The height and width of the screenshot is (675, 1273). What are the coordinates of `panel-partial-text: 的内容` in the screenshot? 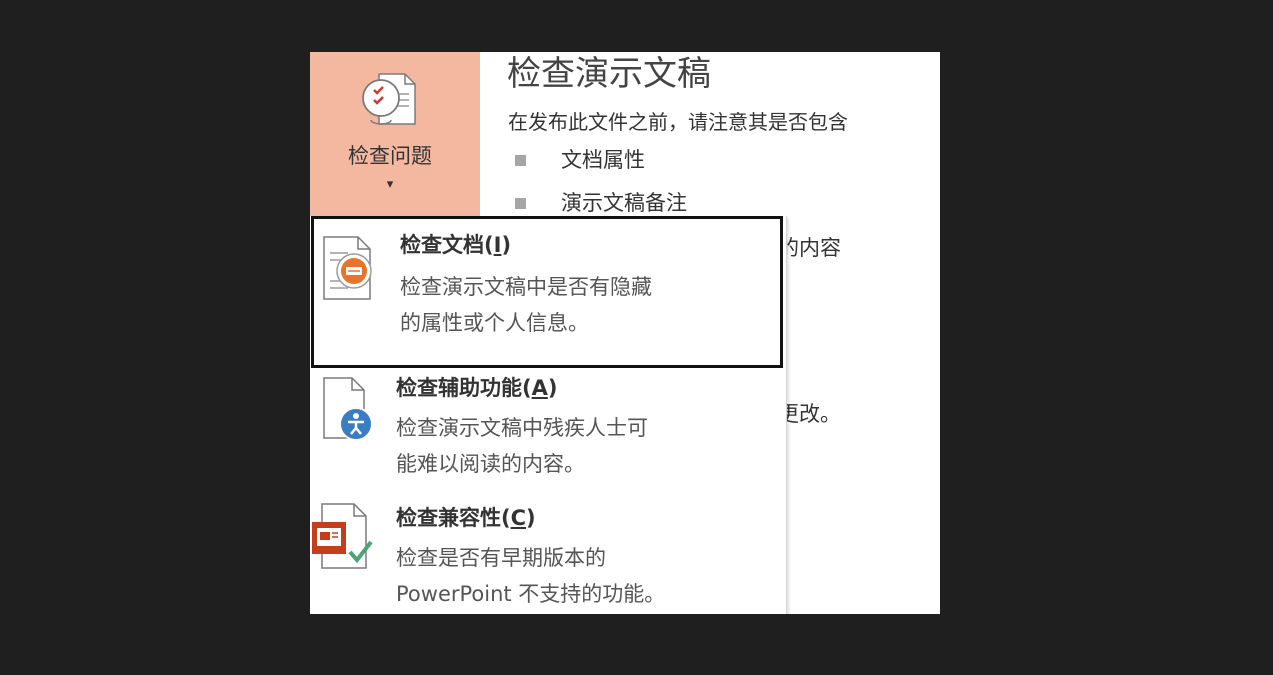 It's located at (809, 248).